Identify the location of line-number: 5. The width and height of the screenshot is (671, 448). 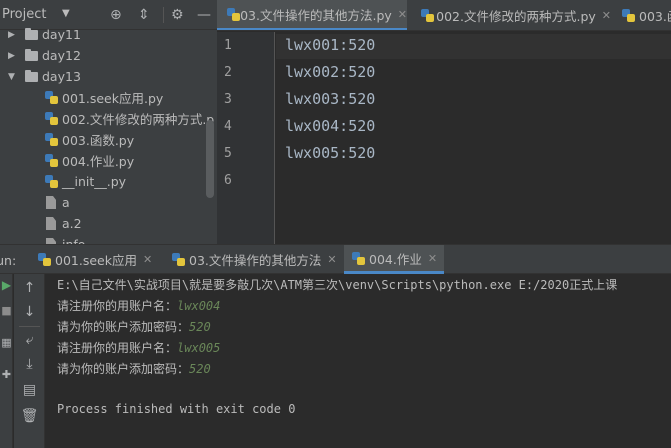
(228, 153).